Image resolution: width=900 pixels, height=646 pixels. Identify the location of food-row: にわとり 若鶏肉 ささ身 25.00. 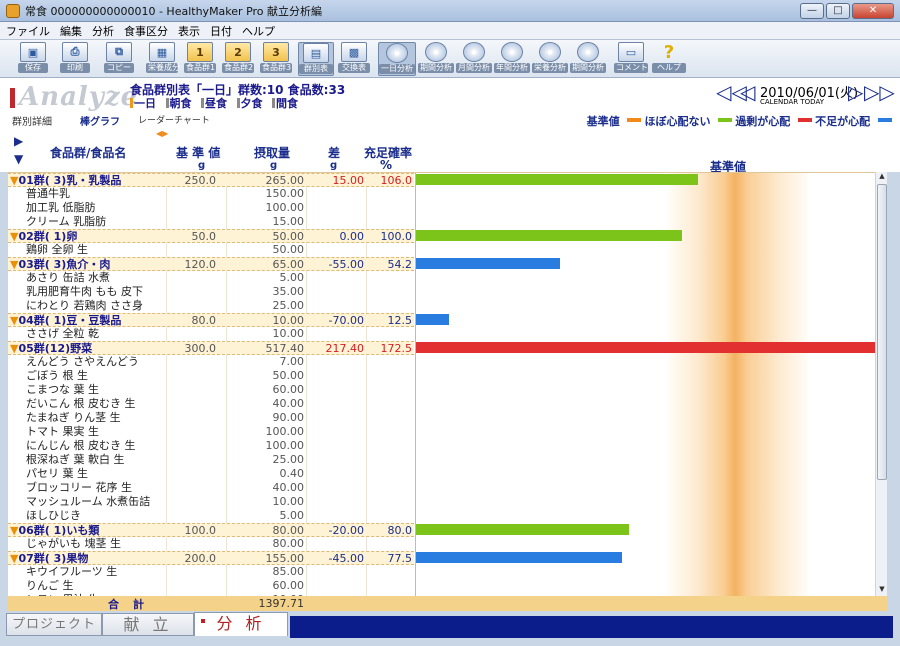
(211, 306).